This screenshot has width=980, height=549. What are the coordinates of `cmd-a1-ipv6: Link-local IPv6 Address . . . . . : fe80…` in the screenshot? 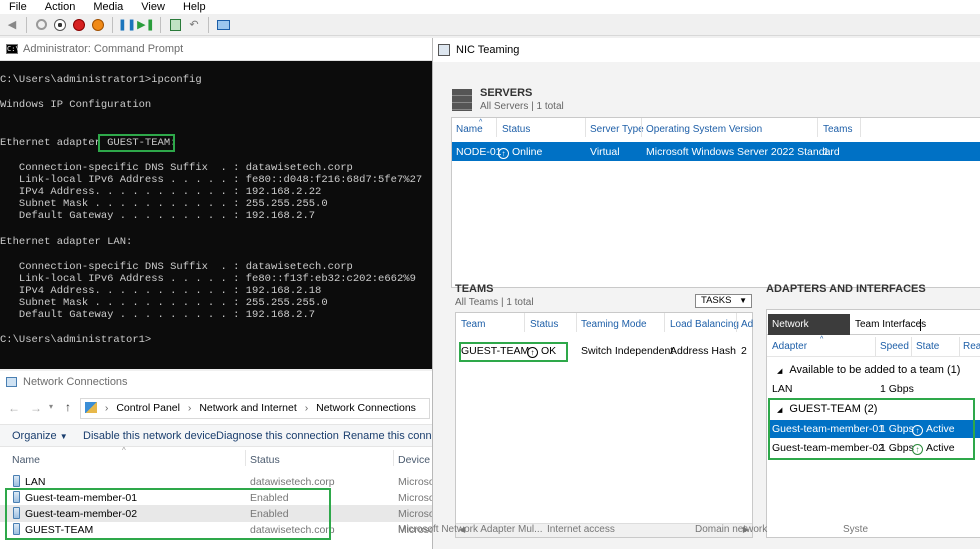 It's located at (211, 180).